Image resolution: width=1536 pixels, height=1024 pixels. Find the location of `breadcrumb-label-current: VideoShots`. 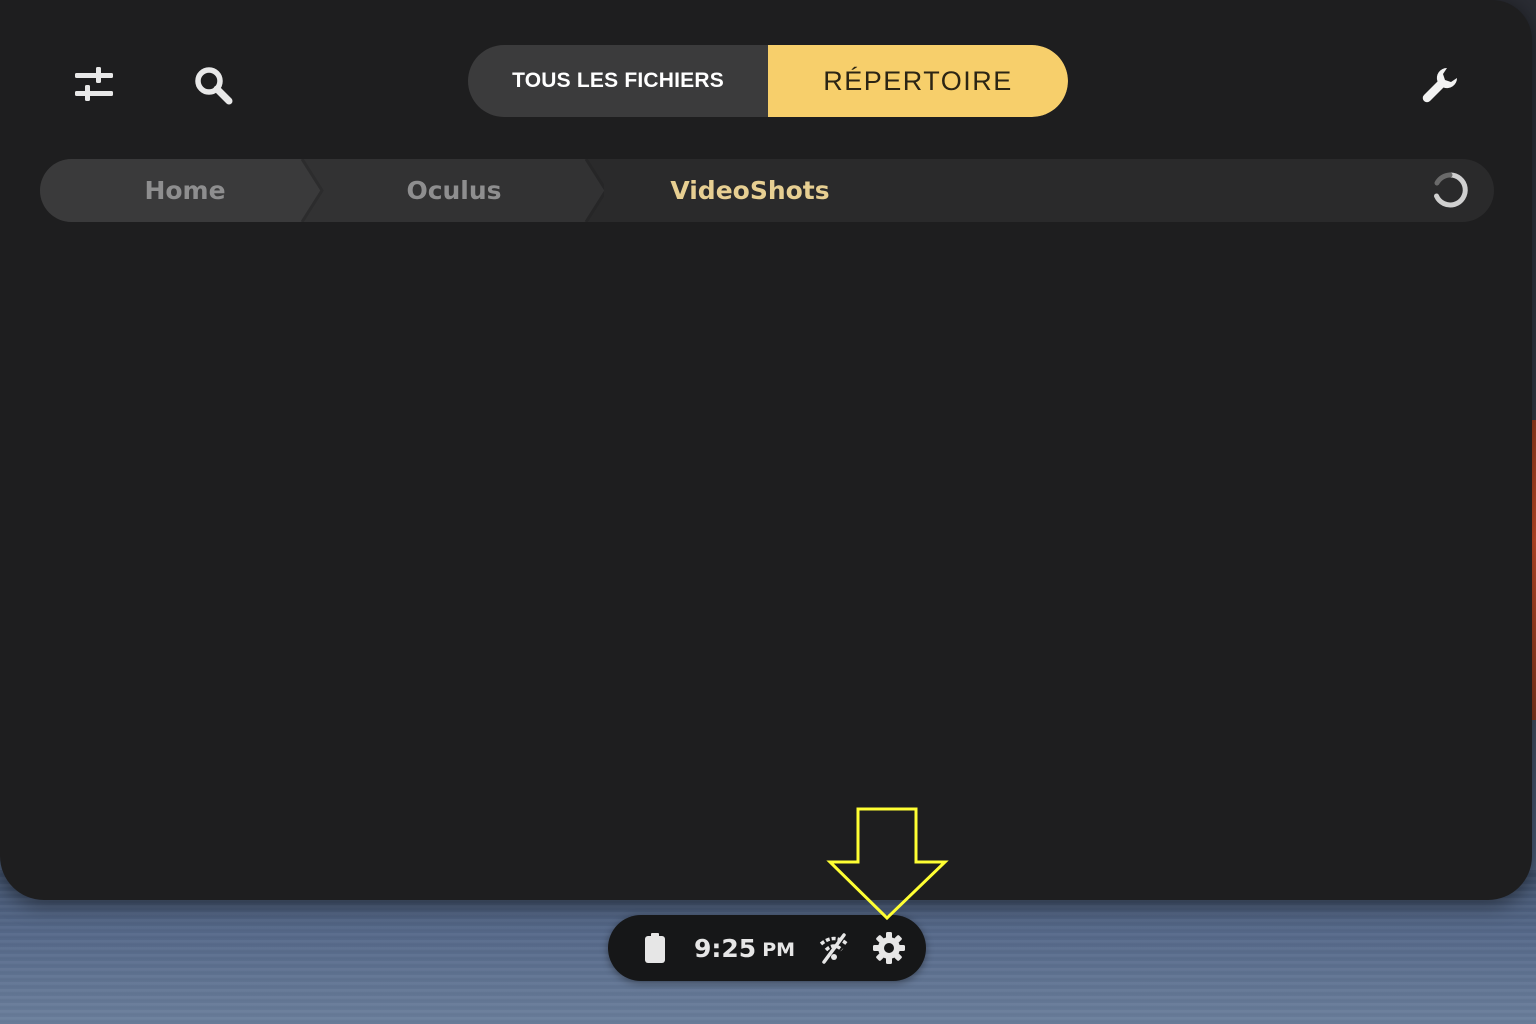

breadcrumb-label-current: VideoShots is located at coordinates (750, 190).